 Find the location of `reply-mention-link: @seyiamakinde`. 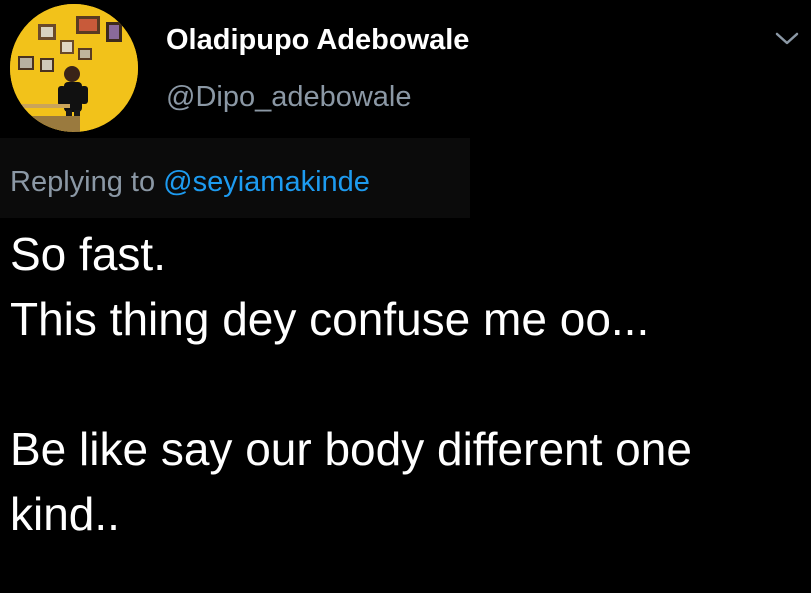

reply-mention-link: @seyiamakinde is located at coordinates (266, 182).